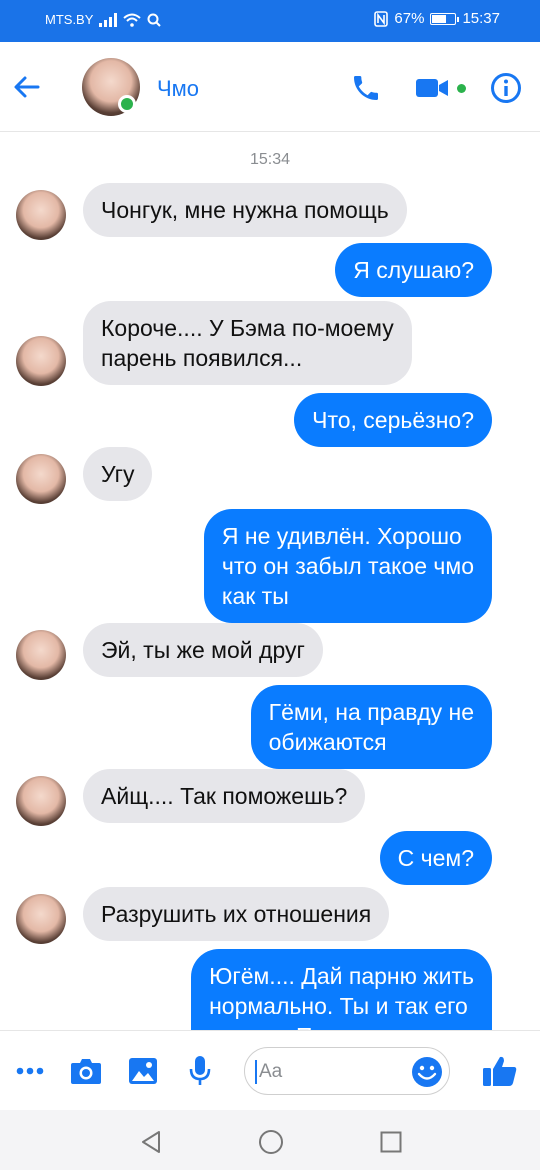 The image size is (540, 1170). I want to click on video-online-dot, so click(461, 88).